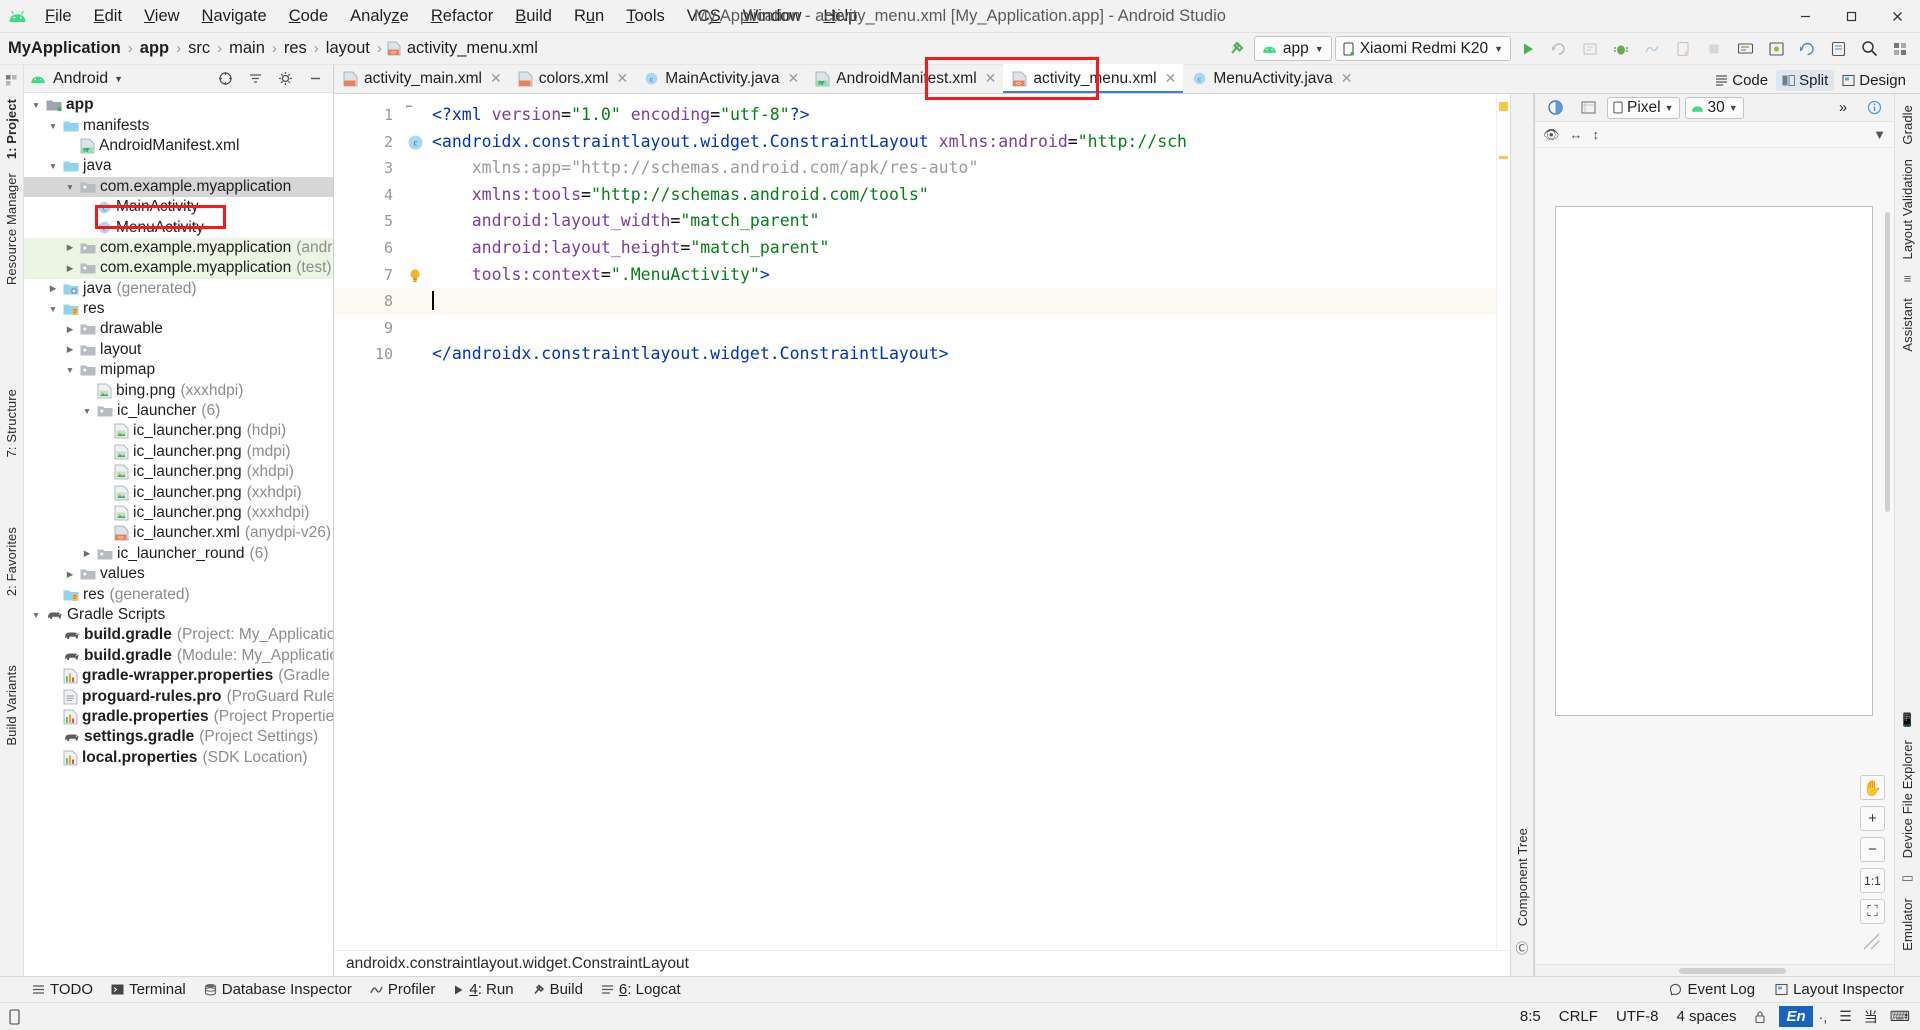  Describe the element at coordinates (1422, 48) in the screenshot. I see `device-selector: Xiaomi Redmi K20 ▼` at that location.